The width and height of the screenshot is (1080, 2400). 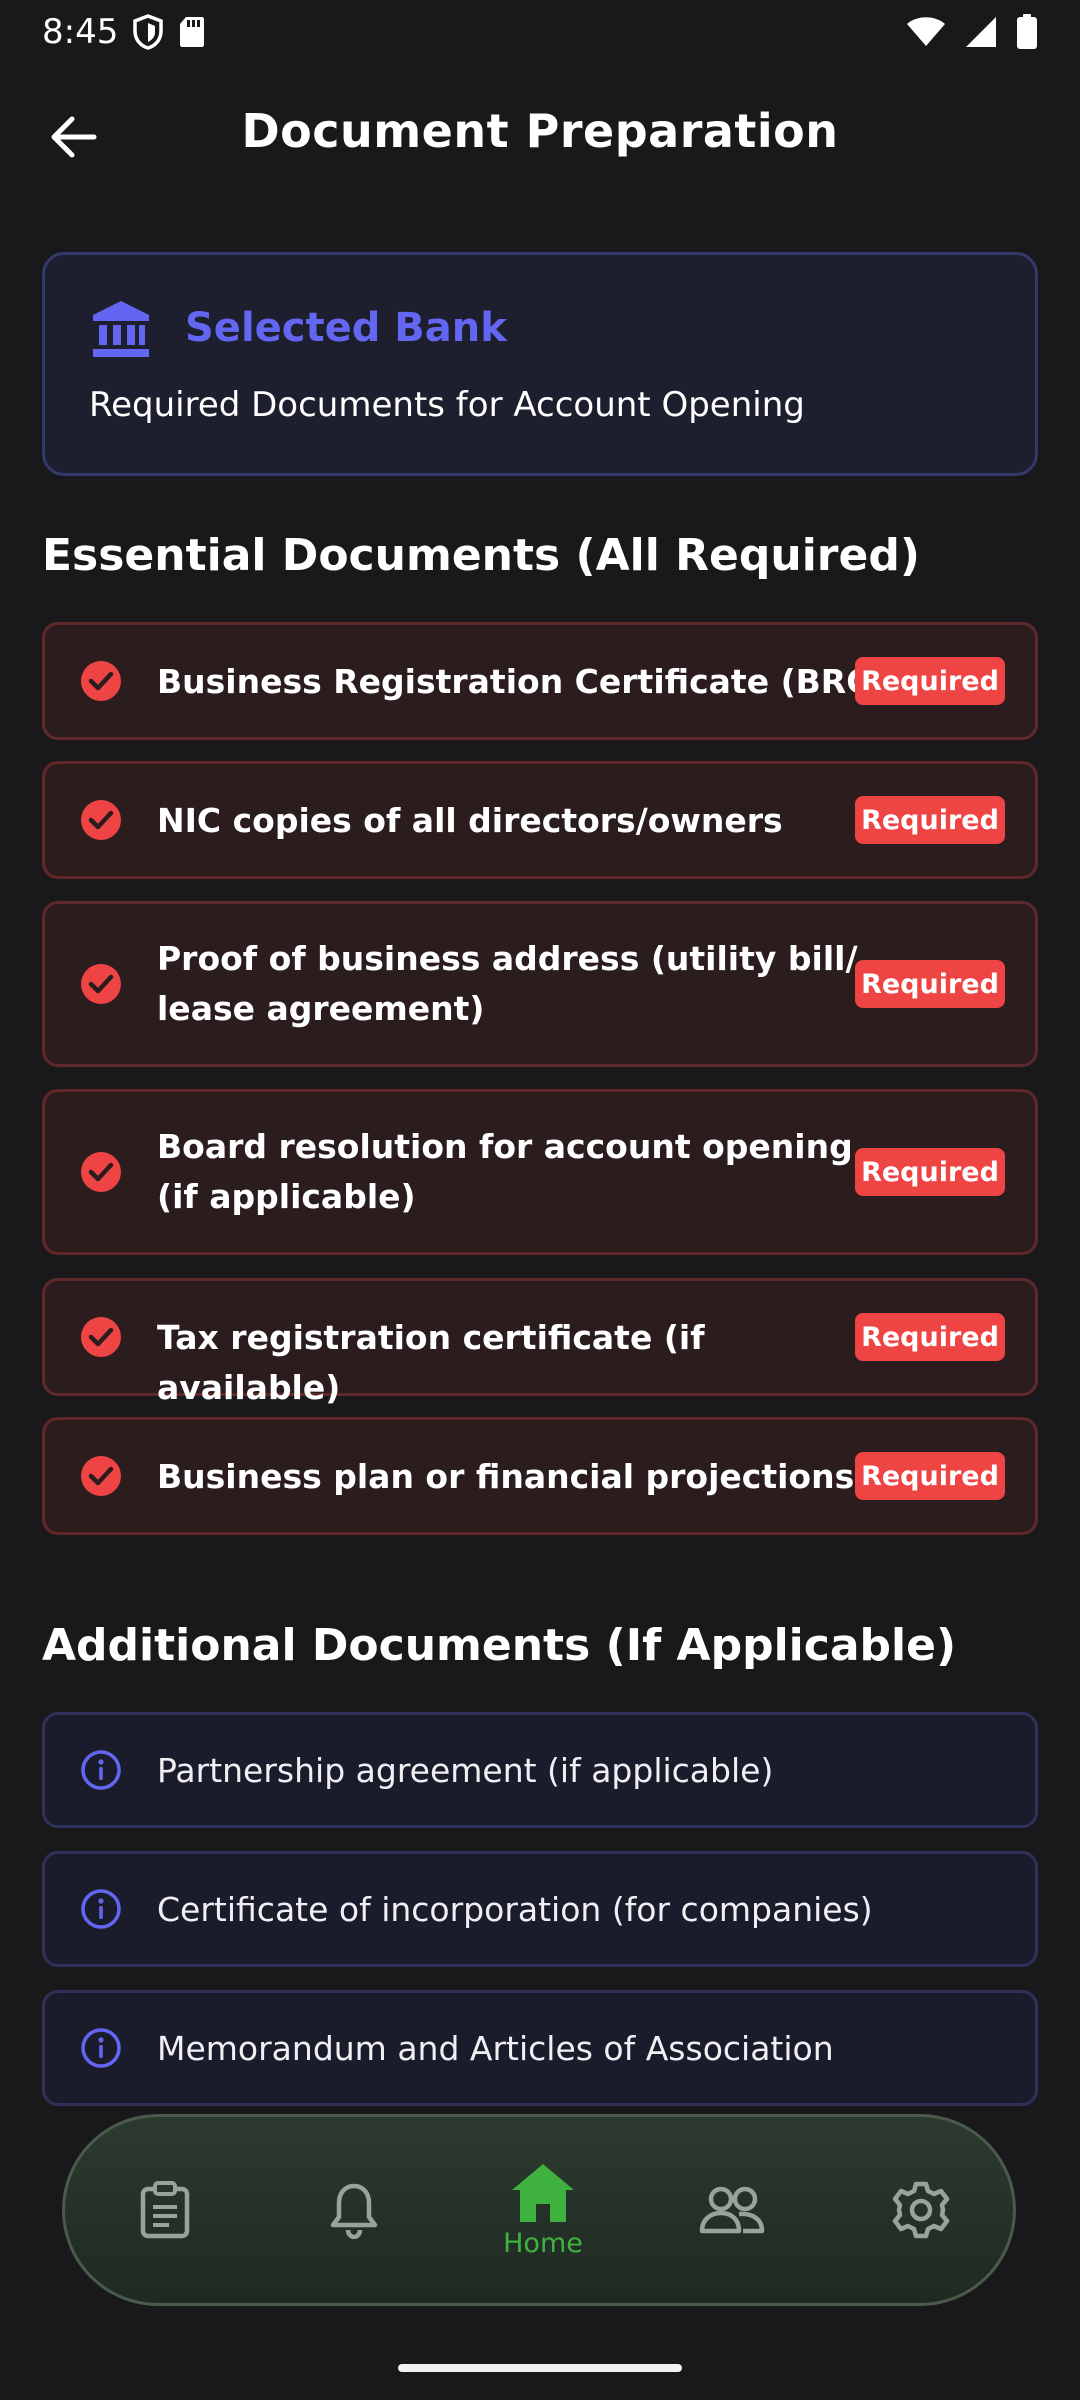 I want to click on app-bar: Document Preparation, so click(x=540, y=136).